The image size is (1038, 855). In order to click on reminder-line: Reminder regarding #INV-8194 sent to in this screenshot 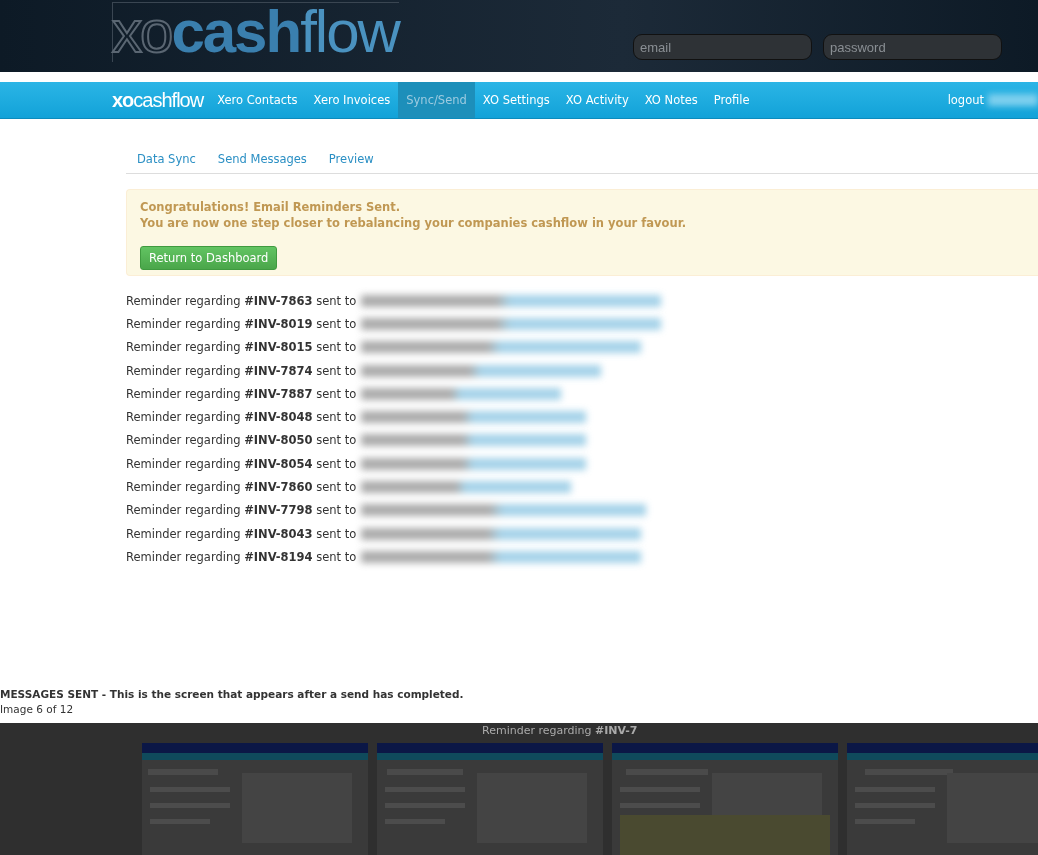, I will do `click(241, 556)`.